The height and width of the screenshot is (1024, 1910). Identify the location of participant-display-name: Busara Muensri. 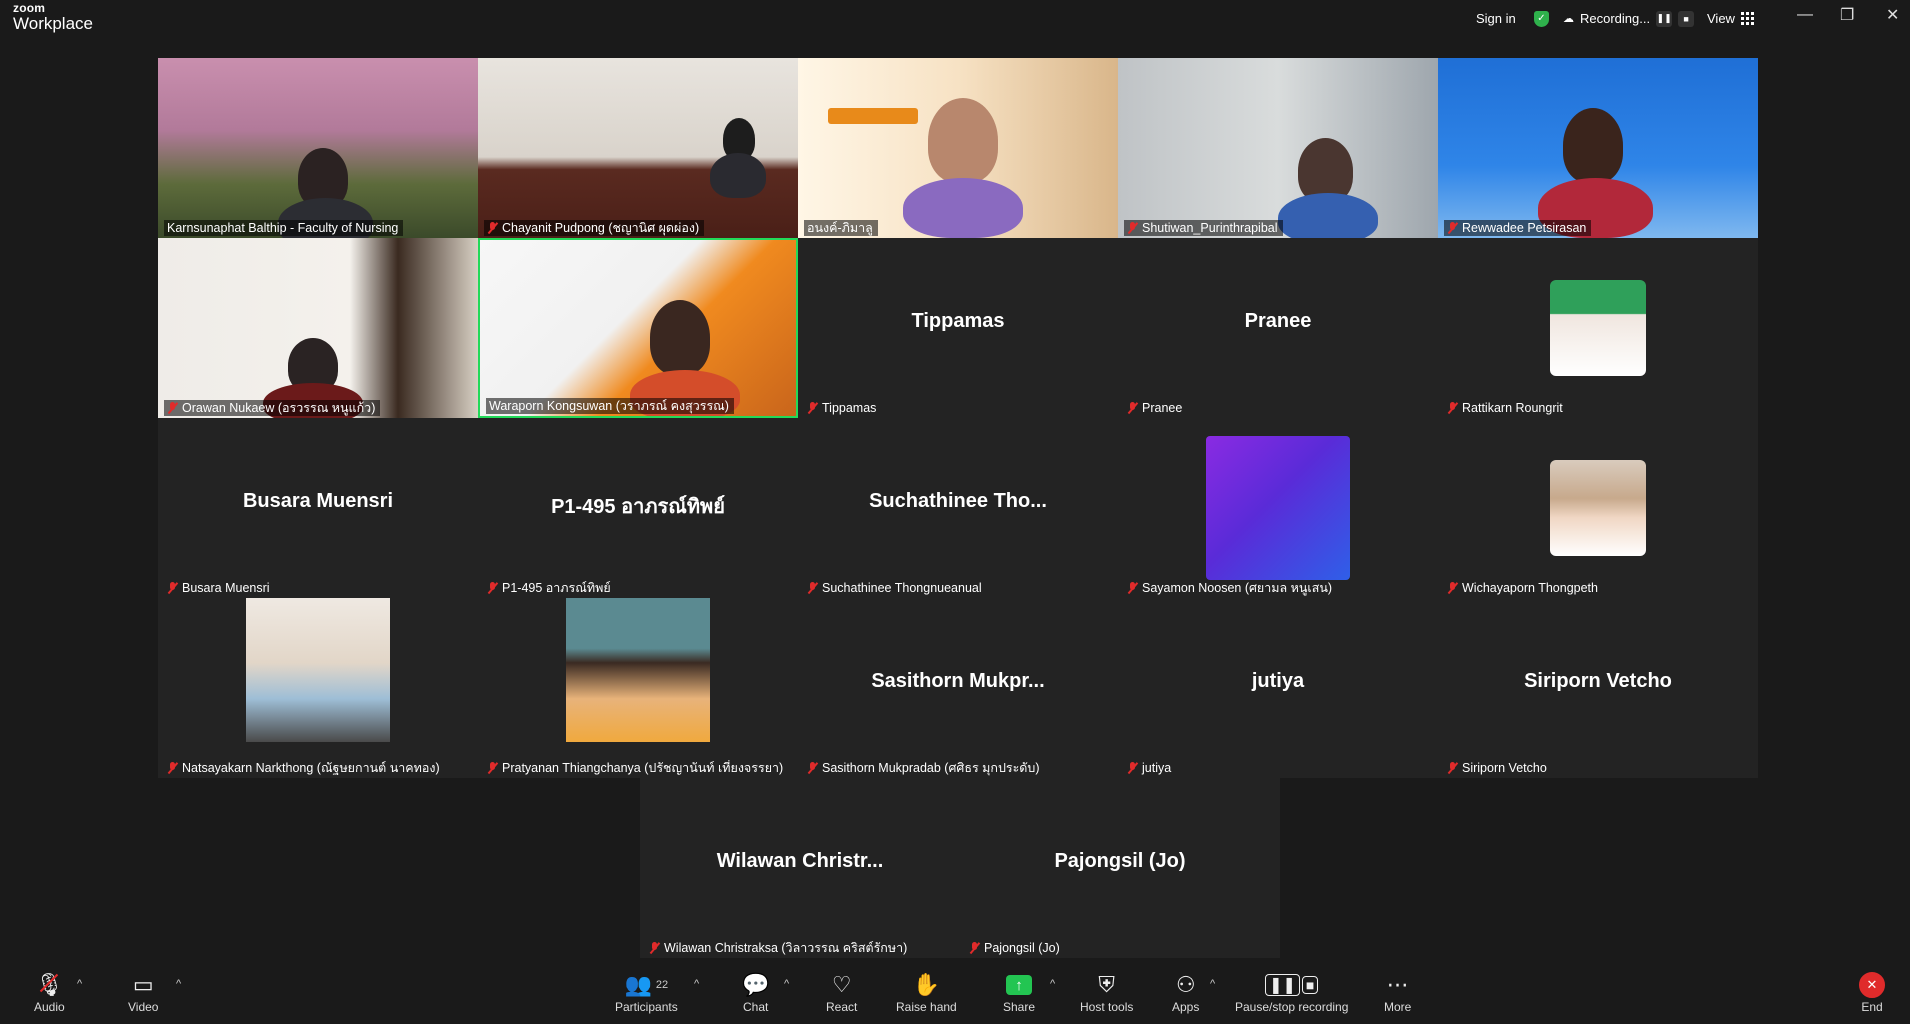
(318, 501).